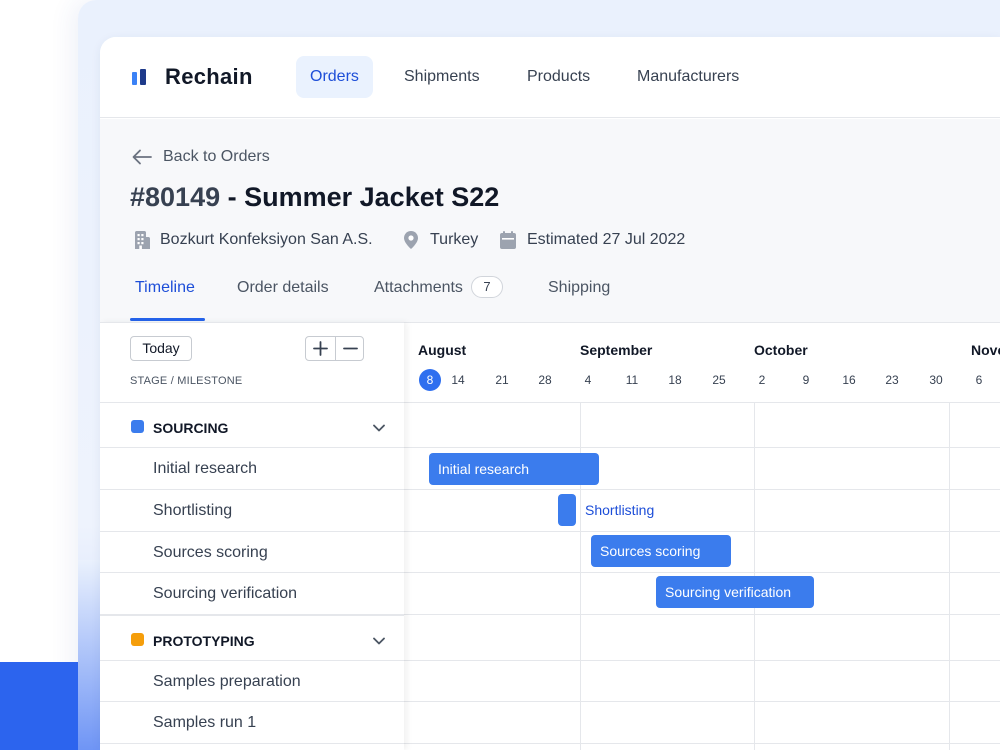 This screenshot has width=1000, height=750. Describe the element at coordinates (558, 77) in the screenshot. I see `nav-products: Products` at that location.